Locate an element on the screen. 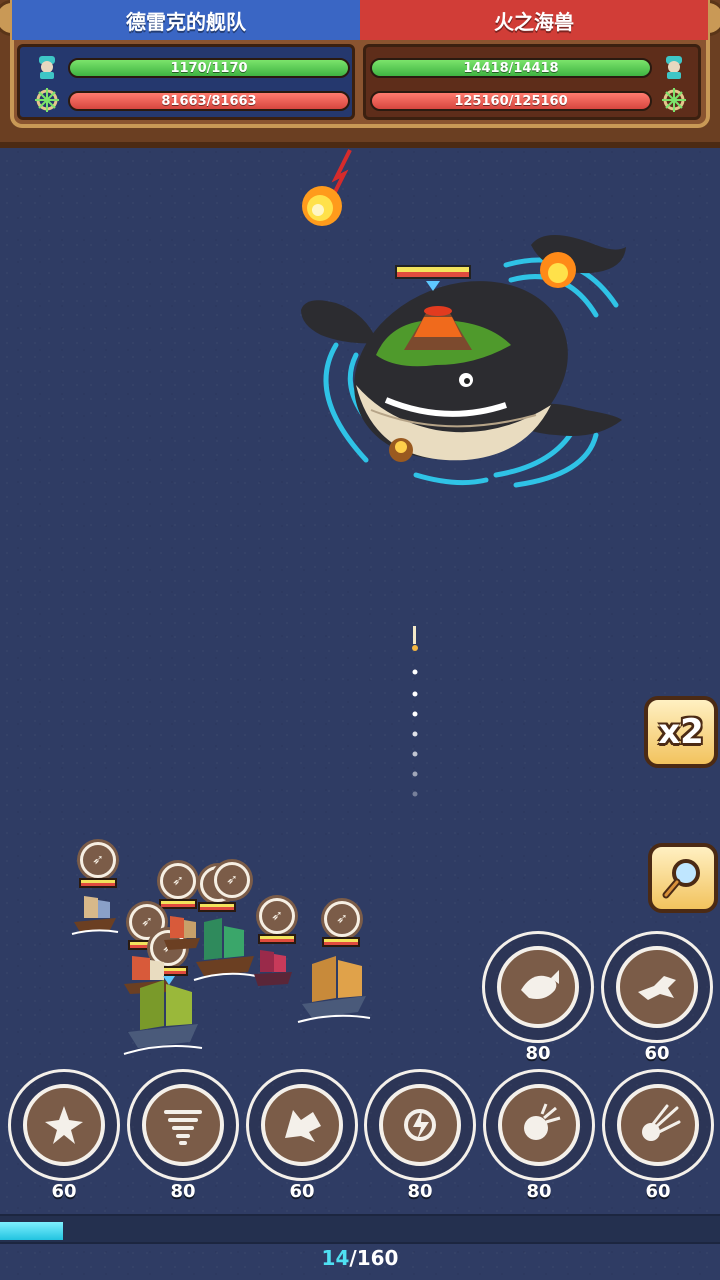 The width and height of the screenshot is (720, 1280). dash-creature-icon is located at coordinates (657, 988).